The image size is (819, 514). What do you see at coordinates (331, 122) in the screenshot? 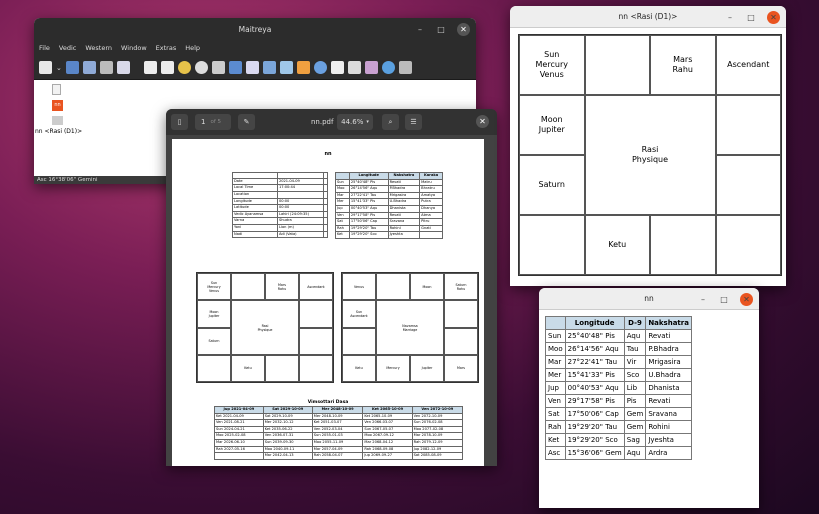
I see `pdf-headerbar: ▯ 1 of 5 ✎ nn.pdf 44.6% ▾ ⌕ ☰ ✕` at bounding box center [331, 122].